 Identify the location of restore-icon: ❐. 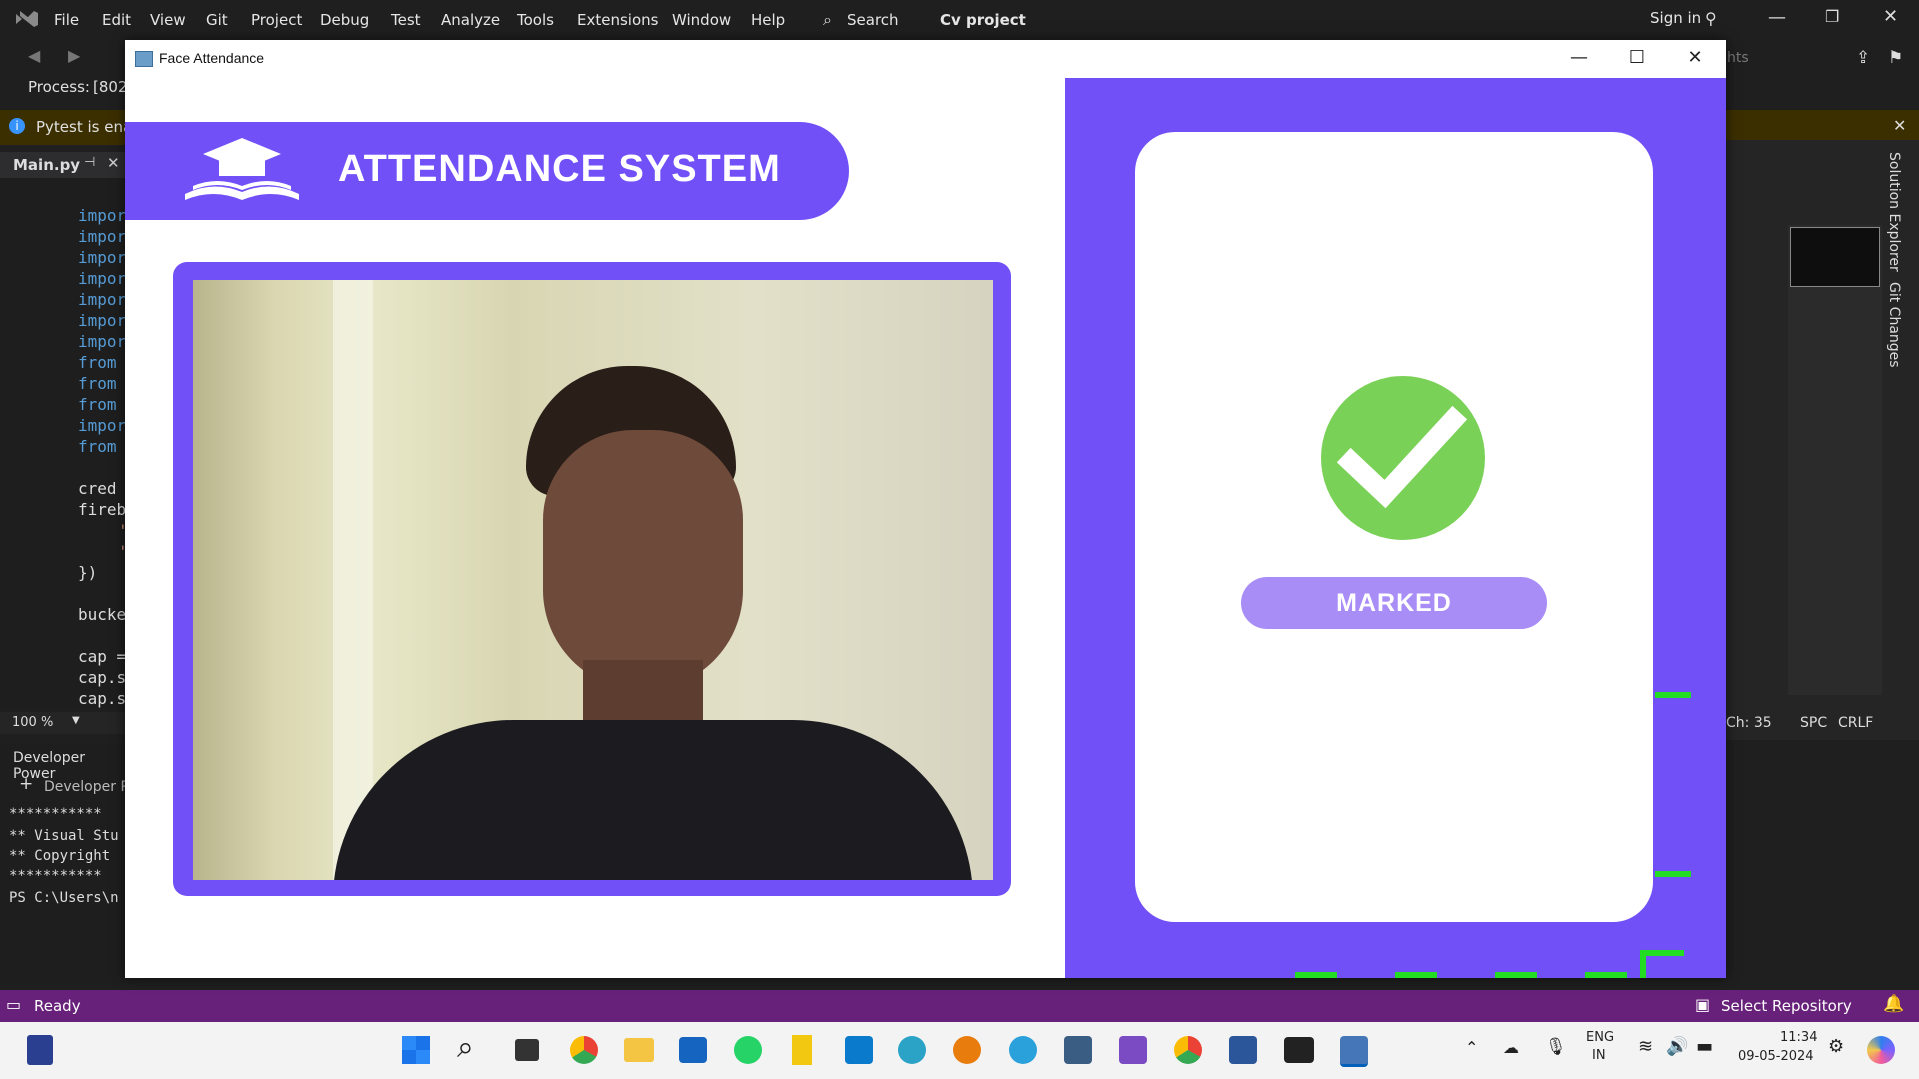
(1832, 16).